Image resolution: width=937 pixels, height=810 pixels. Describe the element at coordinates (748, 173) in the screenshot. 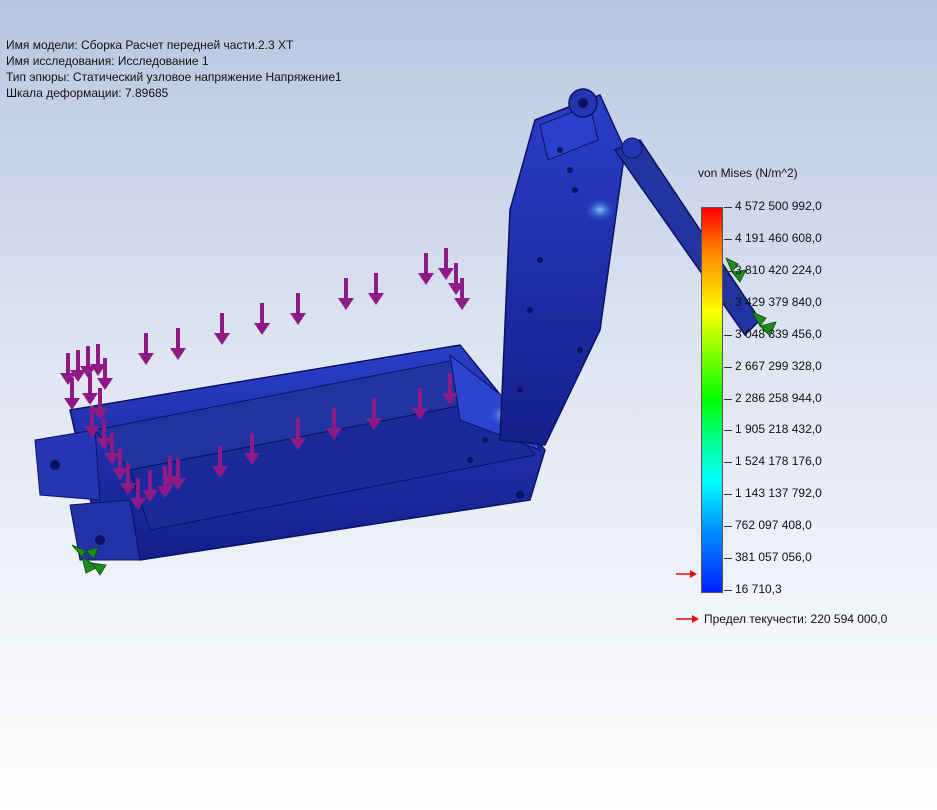

I see `legend-title: von Mises (N/m^2)` at that location.